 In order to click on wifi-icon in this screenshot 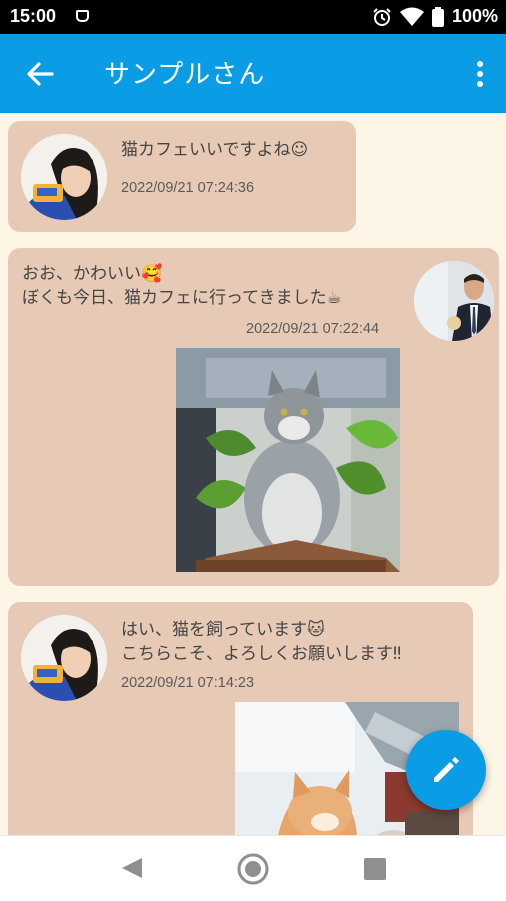, I will do `click(411, 16)`.